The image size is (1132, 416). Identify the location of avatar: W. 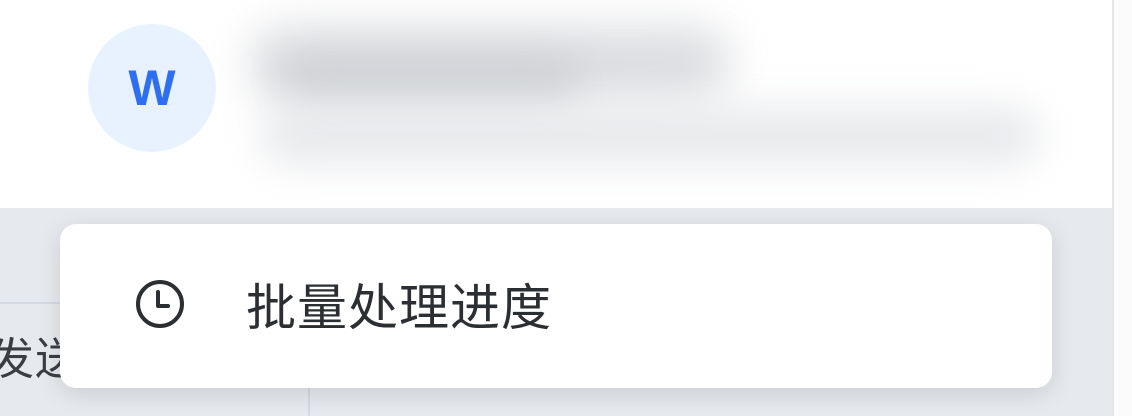
(152, 88).